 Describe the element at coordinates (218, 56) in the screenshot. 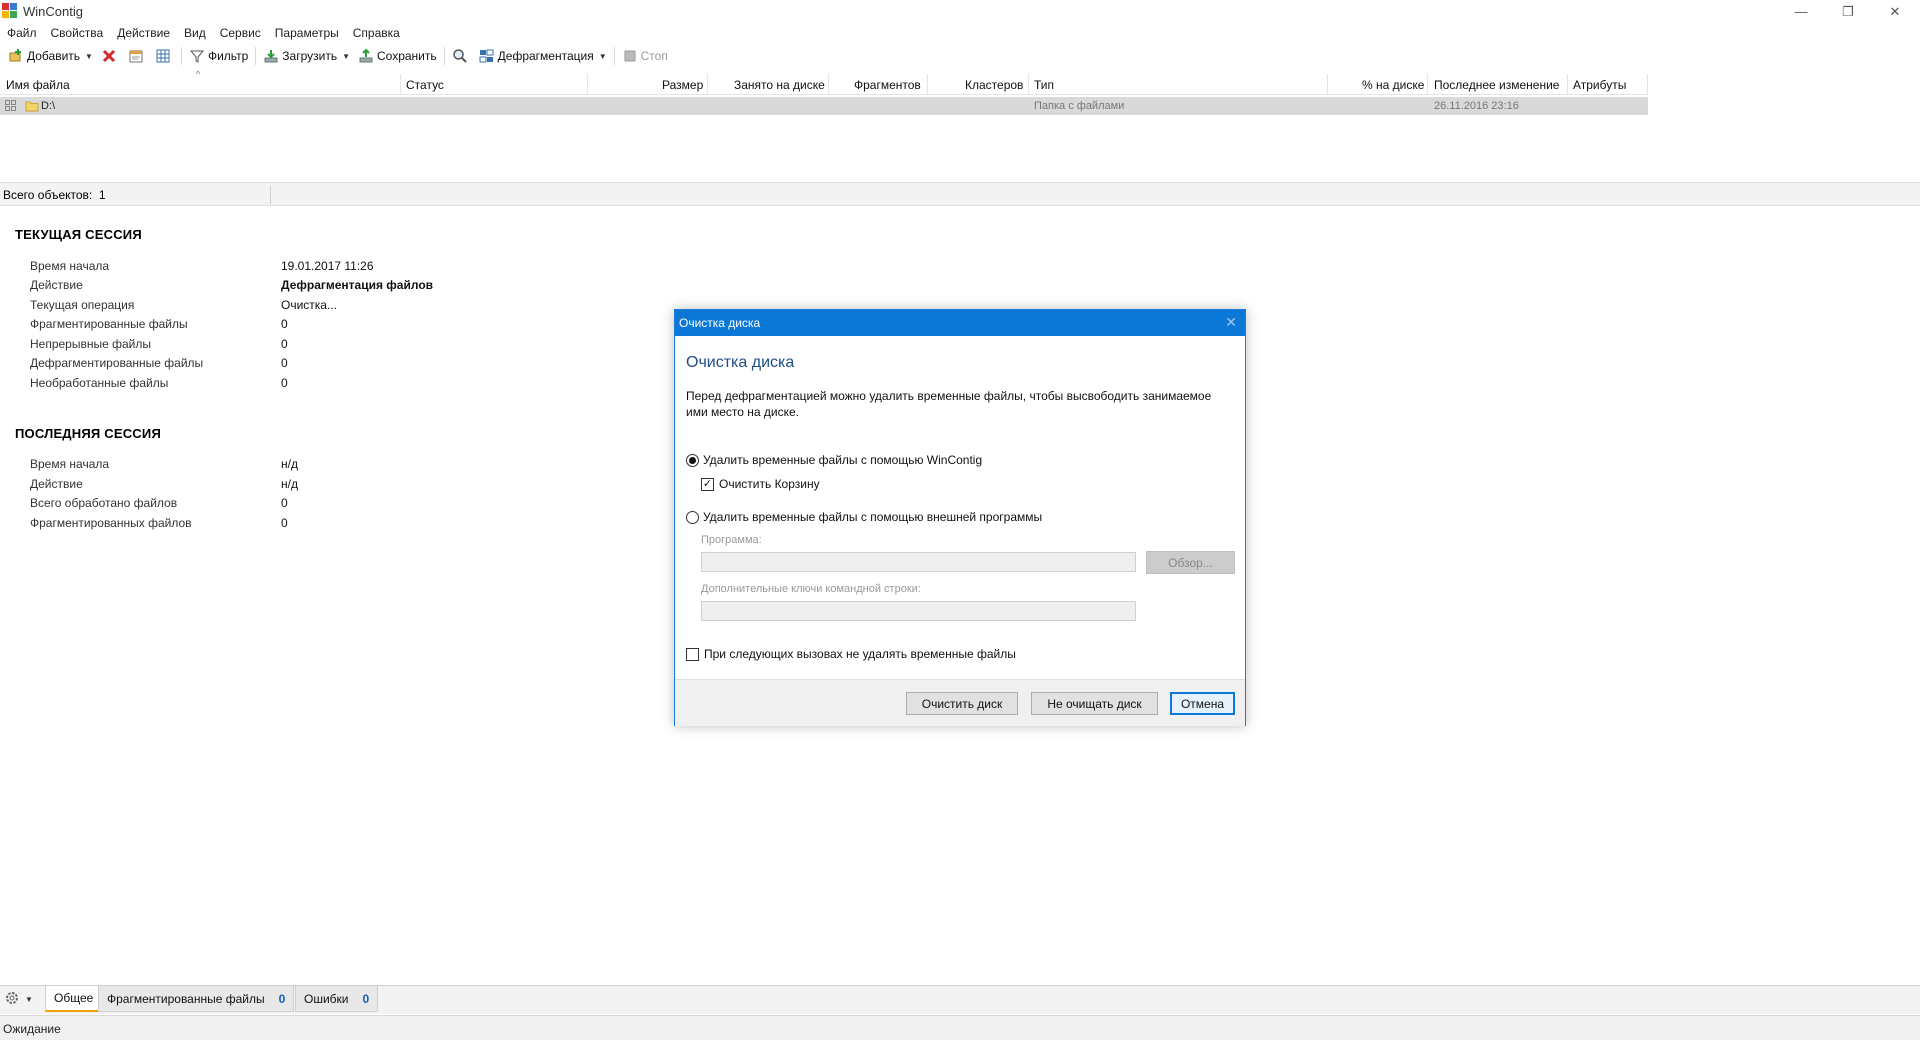

I see `filter-button: Фильтр` at that location.